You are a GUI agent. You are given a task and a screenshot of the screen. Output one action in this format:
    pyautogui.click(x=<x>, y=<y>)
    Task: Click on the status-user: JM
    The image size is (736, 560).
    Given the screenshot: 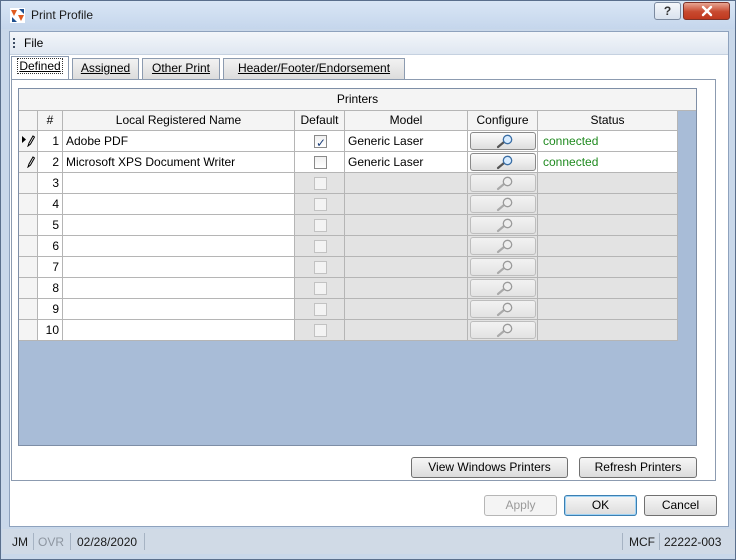 What is the action you would take?
    pyautogui.click(x=20, y=542)
    